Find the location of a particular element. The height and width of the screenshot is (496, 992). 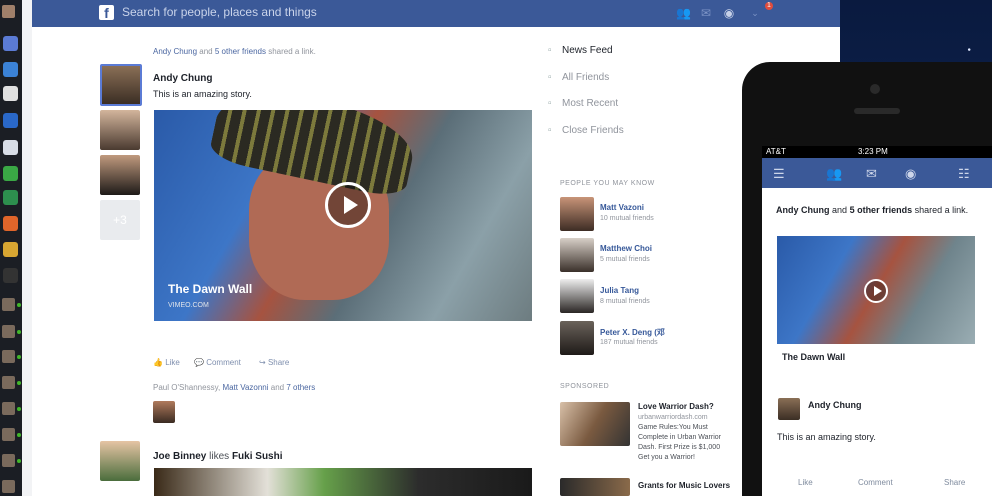

share-label: Share is located at coordinates (278, 362).